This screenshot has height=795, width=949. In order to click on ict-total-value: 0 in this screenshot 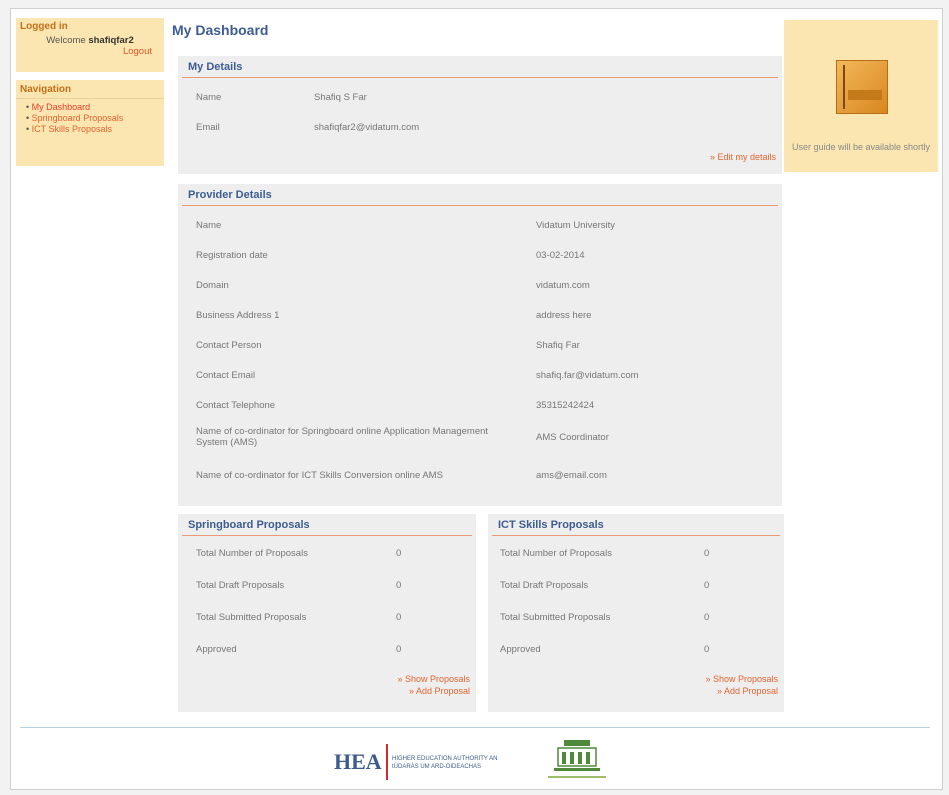, I will do `click(707, 553)`.